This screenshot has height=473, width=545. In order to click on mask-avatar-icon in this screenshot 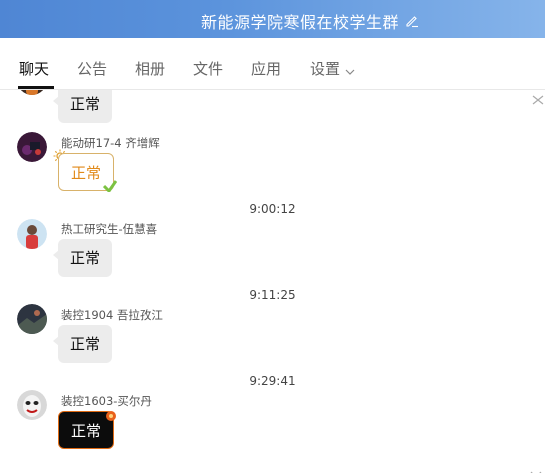, I will do `click(32, 405)`.